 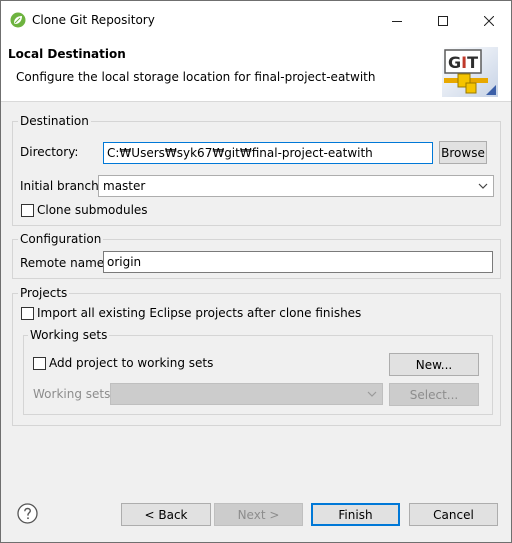 I want to click on close-icon, so click(x=489, y=21).